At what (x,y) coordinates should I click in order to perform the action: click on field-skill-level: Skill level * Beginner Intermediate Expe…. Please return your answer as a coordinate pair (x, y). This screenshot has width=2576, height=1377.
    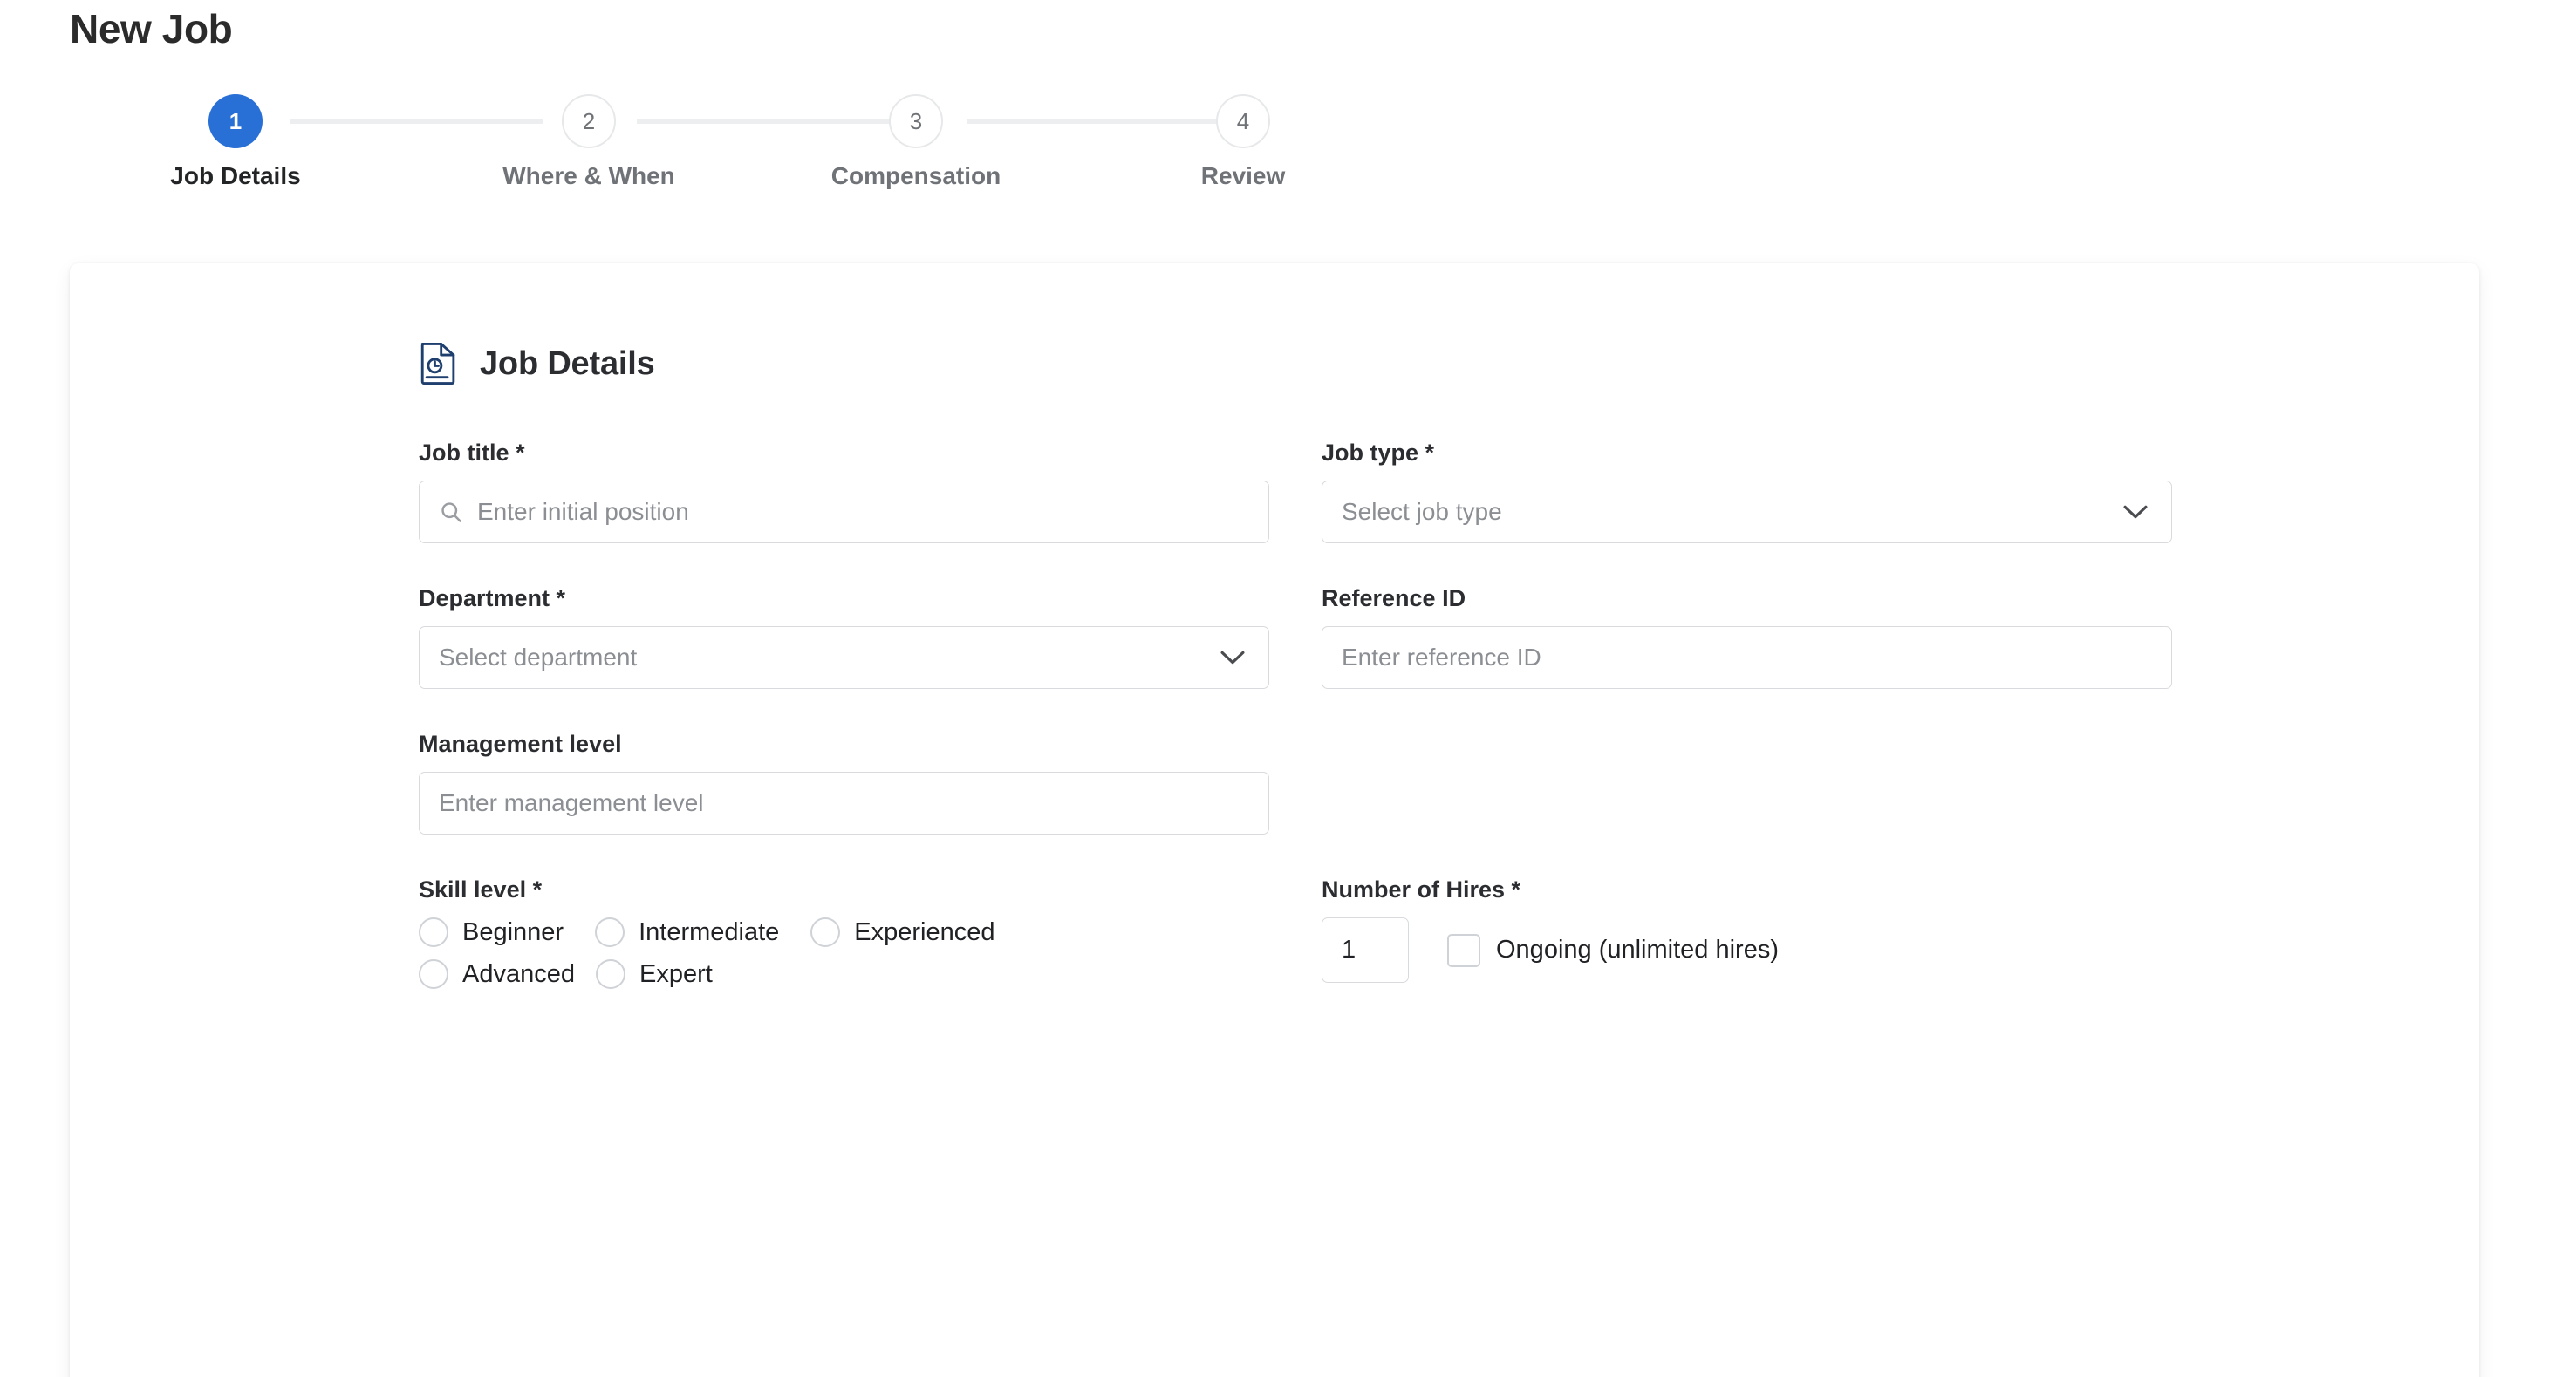
    Looking at the image, I should click on (844, 938).